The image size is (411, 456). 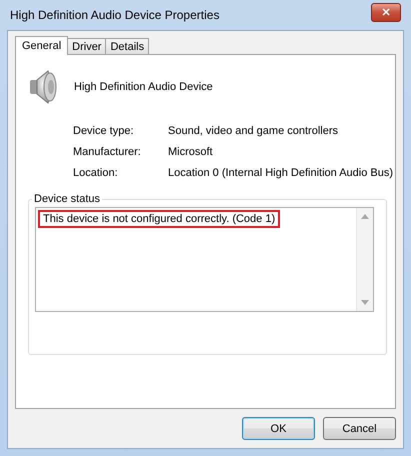 I want to click on group-title: Device status, so click(x=67, y=199).